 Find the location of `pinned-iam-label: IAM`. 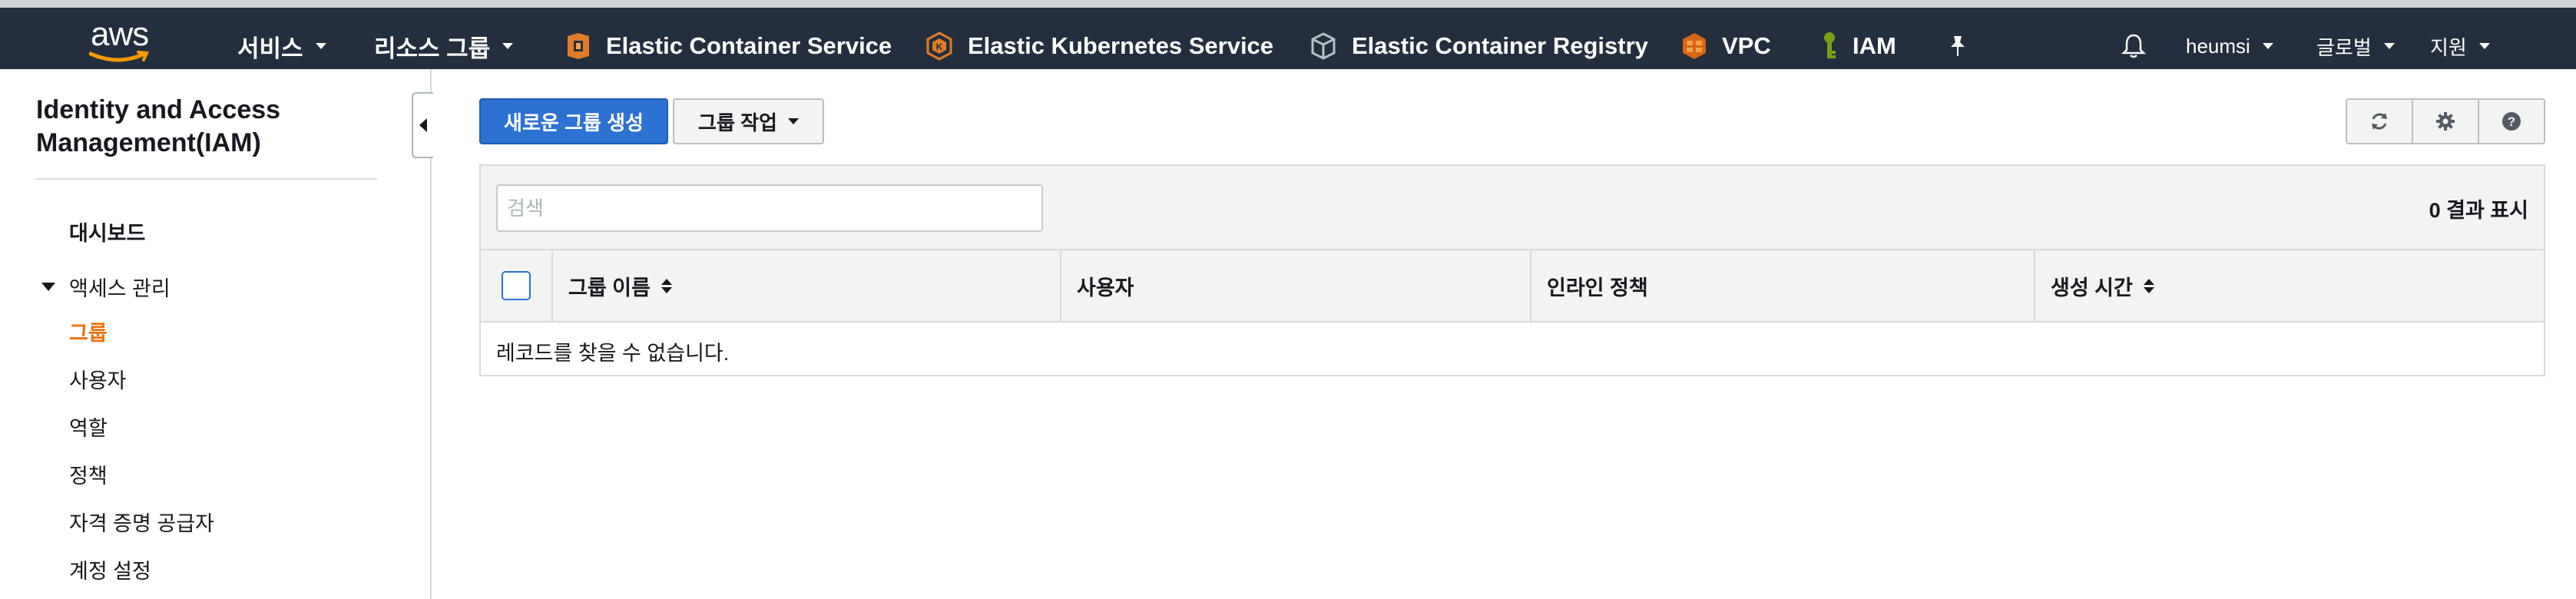

pinned-iam-label: IAM is located at coordinates (1875, 45).